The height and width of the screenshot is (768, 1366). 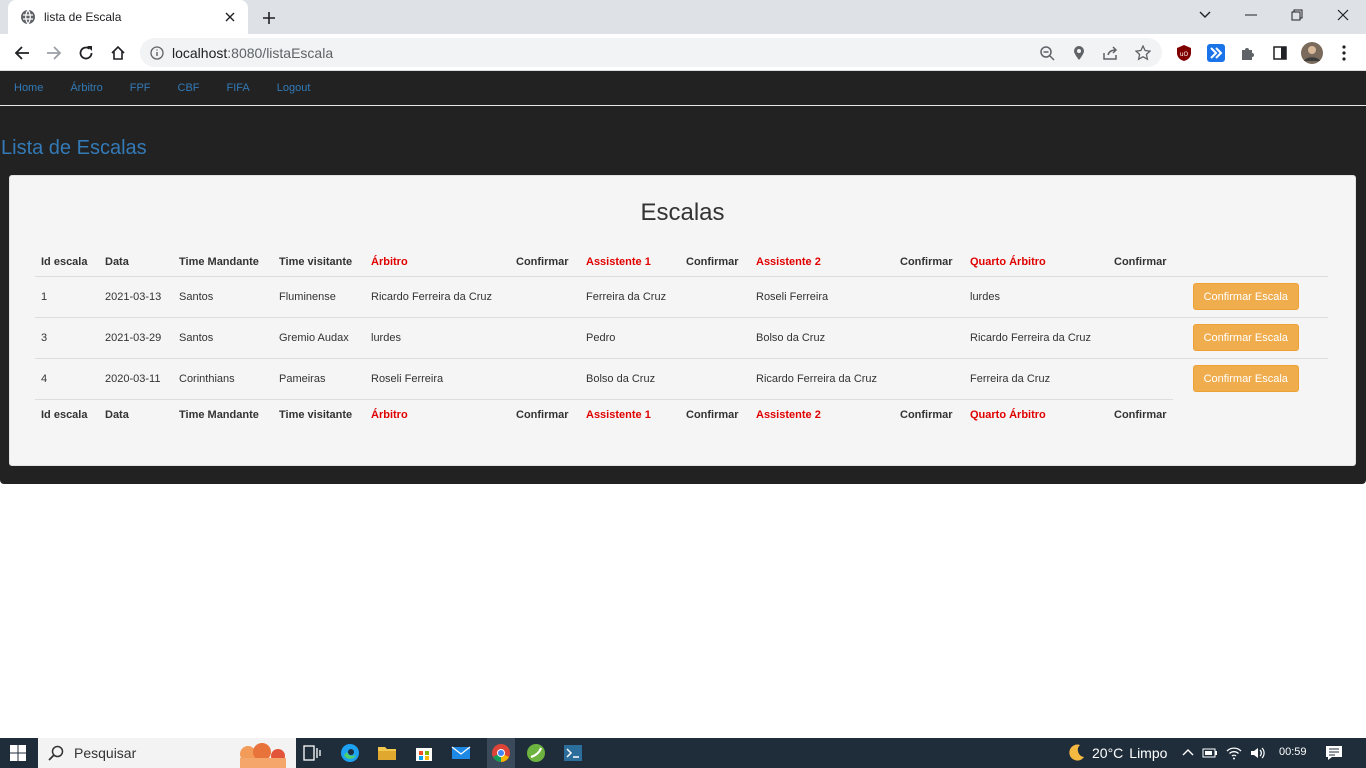 What do you see at coordinates (86, 88) in the screenshot?
I see `nav-arbitro: Árbitro` at bounding box center [86, 88].